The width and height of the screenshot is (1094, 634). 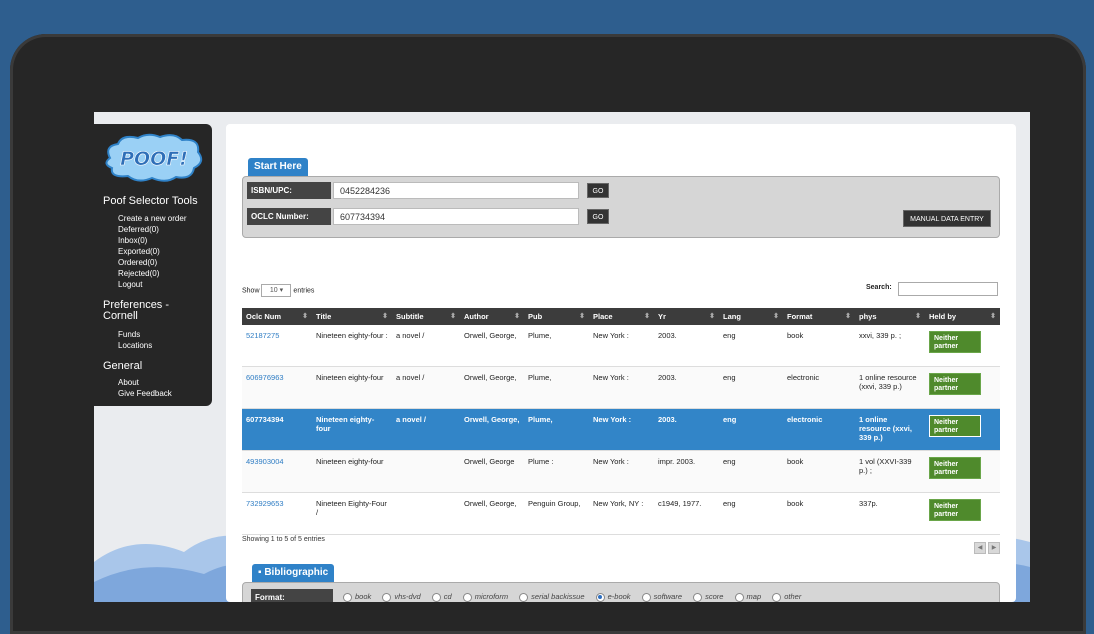 What do you see at coordinates (890, 316) in the screenshot?
I see `col-phys: phys ⬍` at bounding box center [890, 316].